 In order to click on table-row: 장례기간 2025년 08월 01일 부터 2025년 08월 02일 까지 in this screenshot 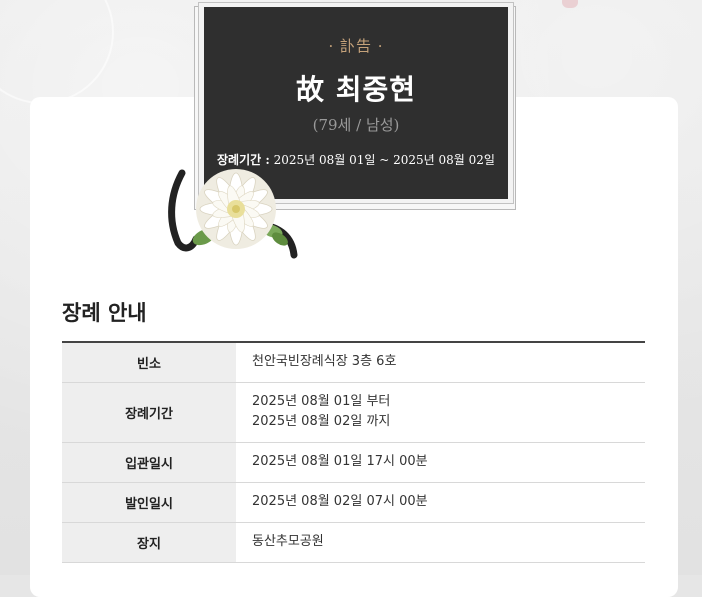, I will do `click(353, 412)`.